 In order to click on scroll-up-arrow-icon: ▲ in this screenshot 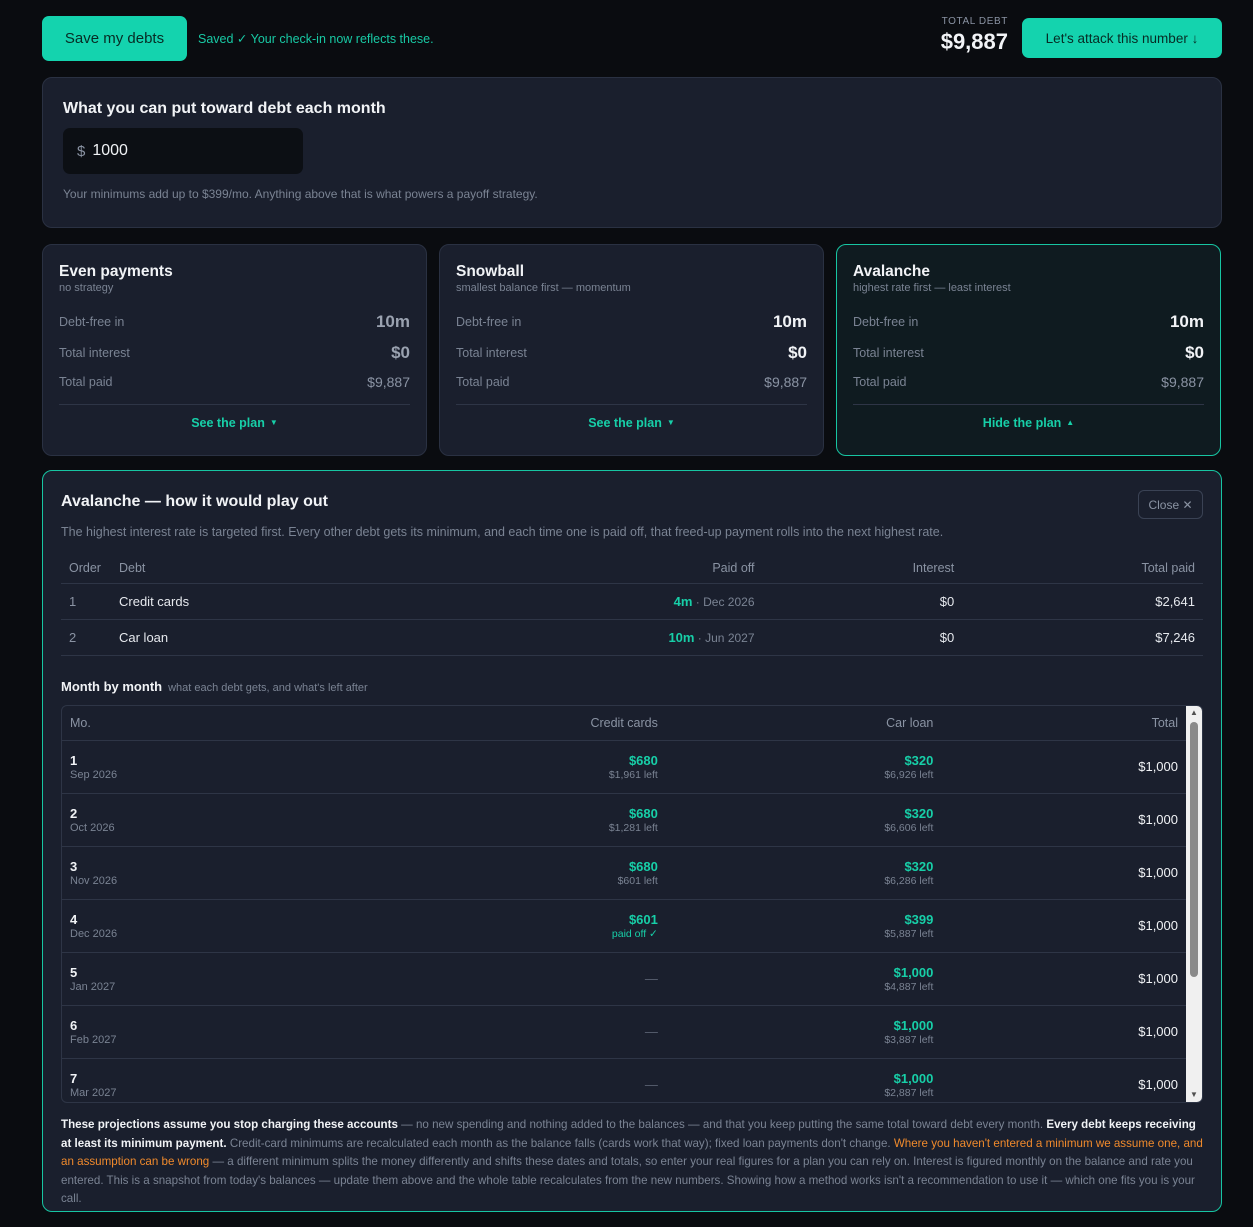, I will do `click(1194, 713)`.